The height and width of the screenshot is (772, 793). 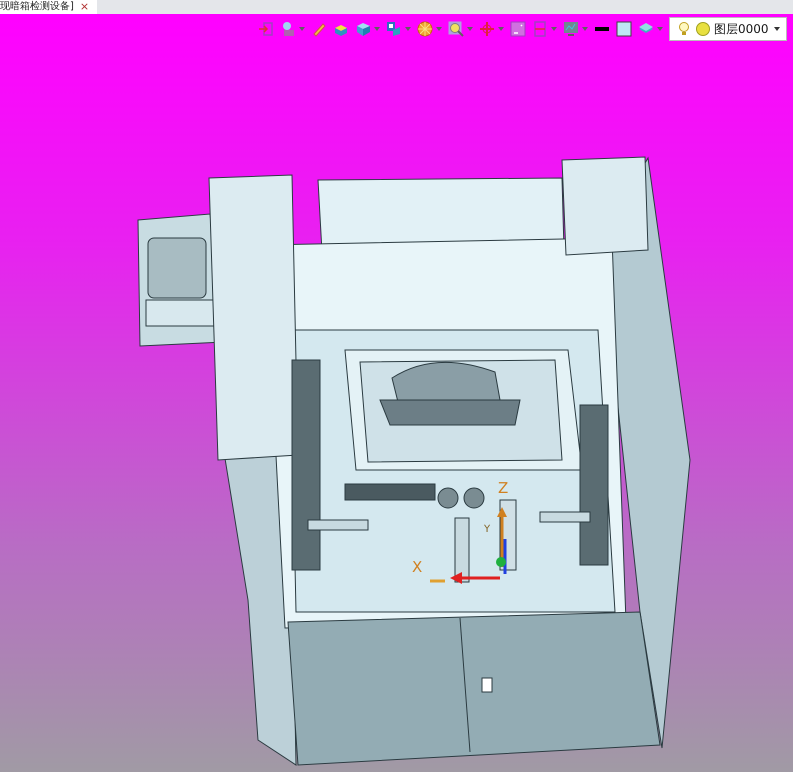 I want to click on fit-icon, so click(x=518, y=29).